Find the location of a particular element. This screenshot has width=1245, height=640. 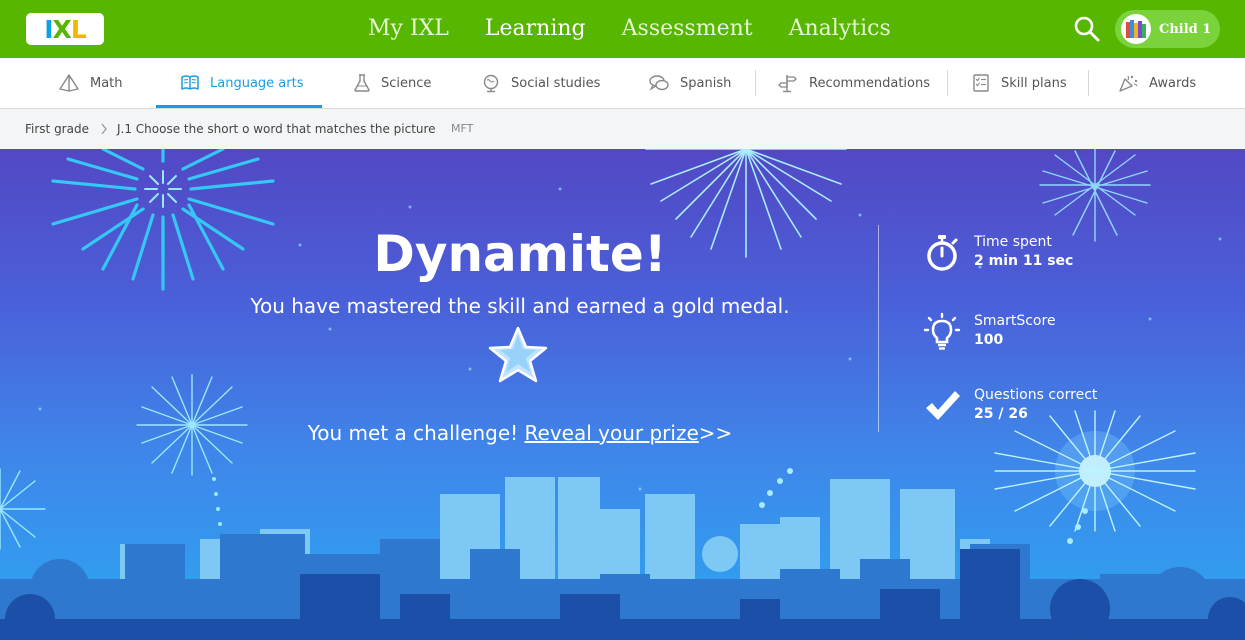

stat-time-spent: Time spent 2 min 11 sec is located at coordinates (997, 253).